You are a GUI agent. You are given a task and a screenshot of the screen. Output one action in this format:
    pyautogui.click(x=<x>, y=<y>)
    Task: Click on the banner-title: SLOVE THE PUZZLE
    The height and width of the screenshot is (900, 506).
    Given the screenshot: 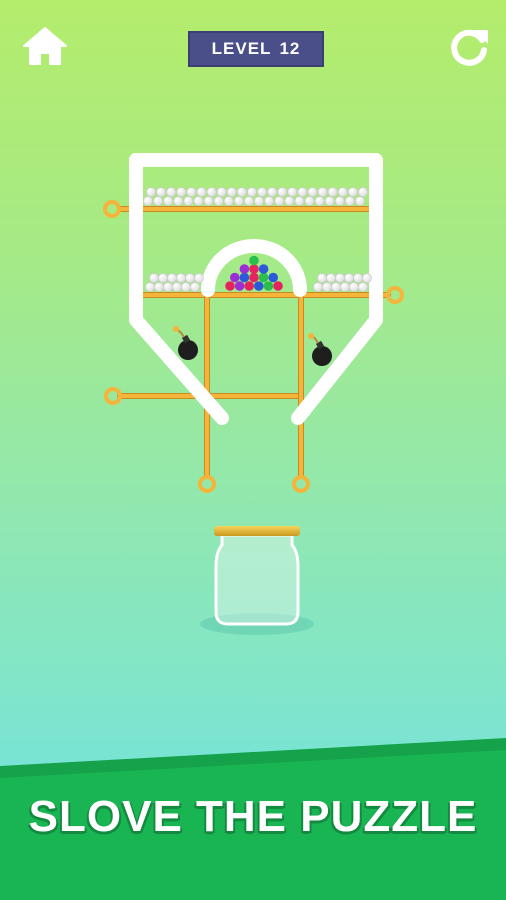 What is the action you would take?
    pyautogui.click(x=253, y=816)
    